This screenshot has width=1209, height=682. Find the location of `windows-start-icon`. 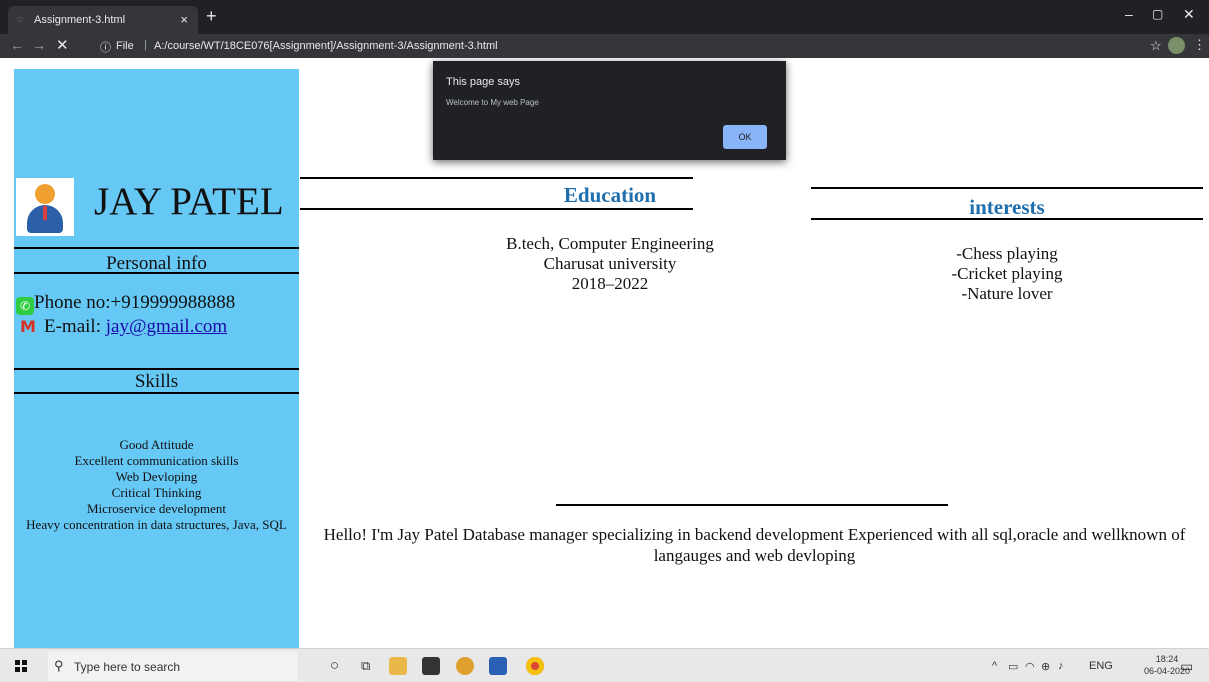

windows-start-icon is located at coordinates (21, 666).